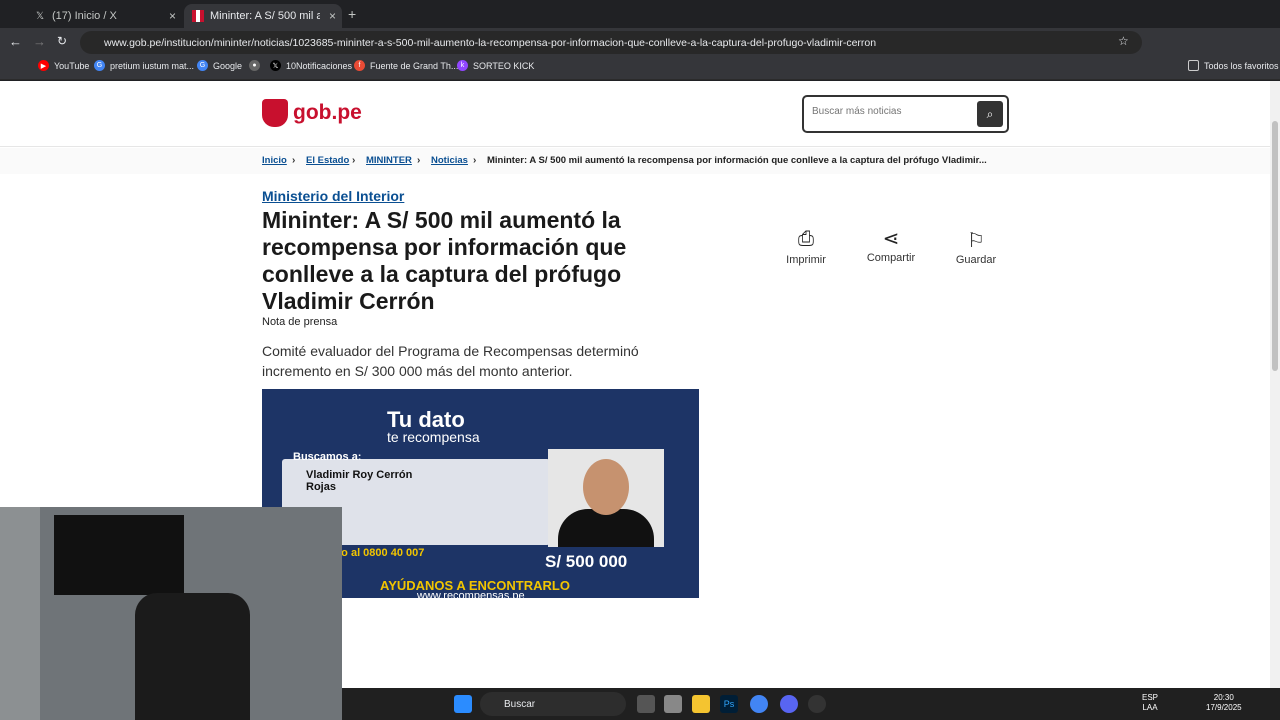 The height and width of the screenshot is (720, 1280). What do you see at coordinates (43, 65) in the screenshot?
I see `youtube-icon: ▶` at bounding box center [43, 65].